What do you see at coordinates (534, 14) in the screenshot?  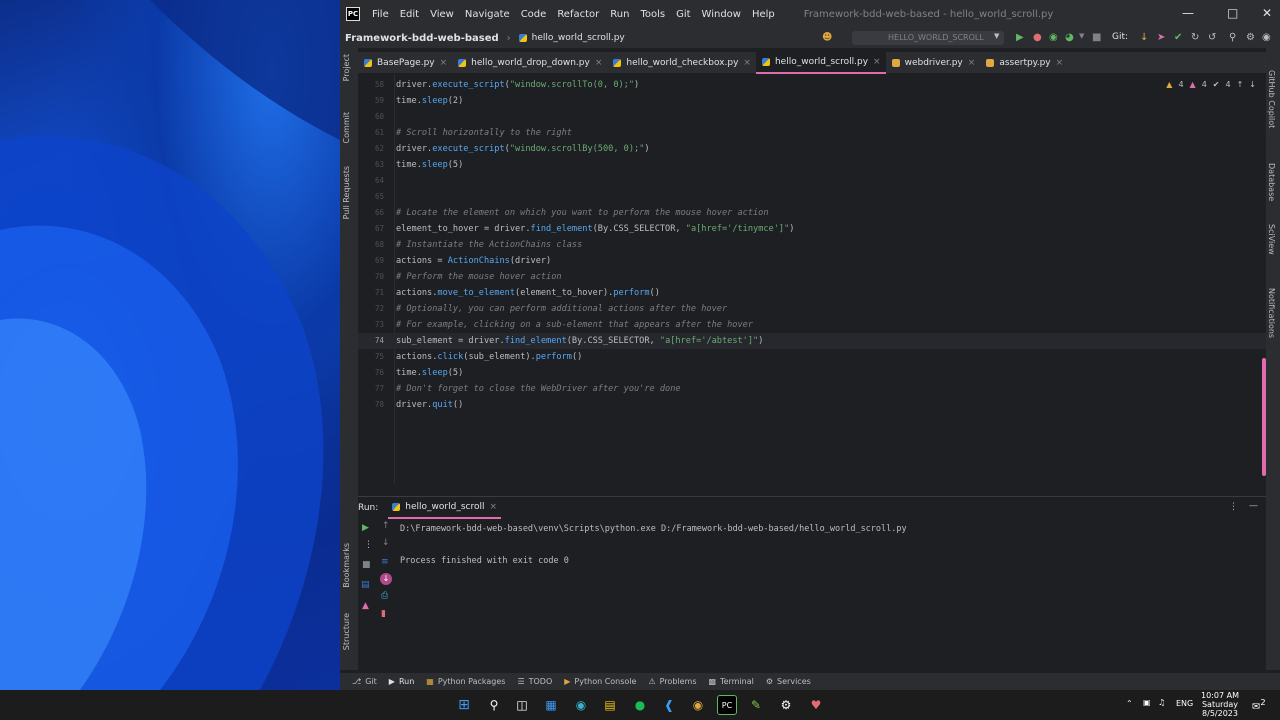 I see `menu-code: Code` at bounding box center [534, 14].